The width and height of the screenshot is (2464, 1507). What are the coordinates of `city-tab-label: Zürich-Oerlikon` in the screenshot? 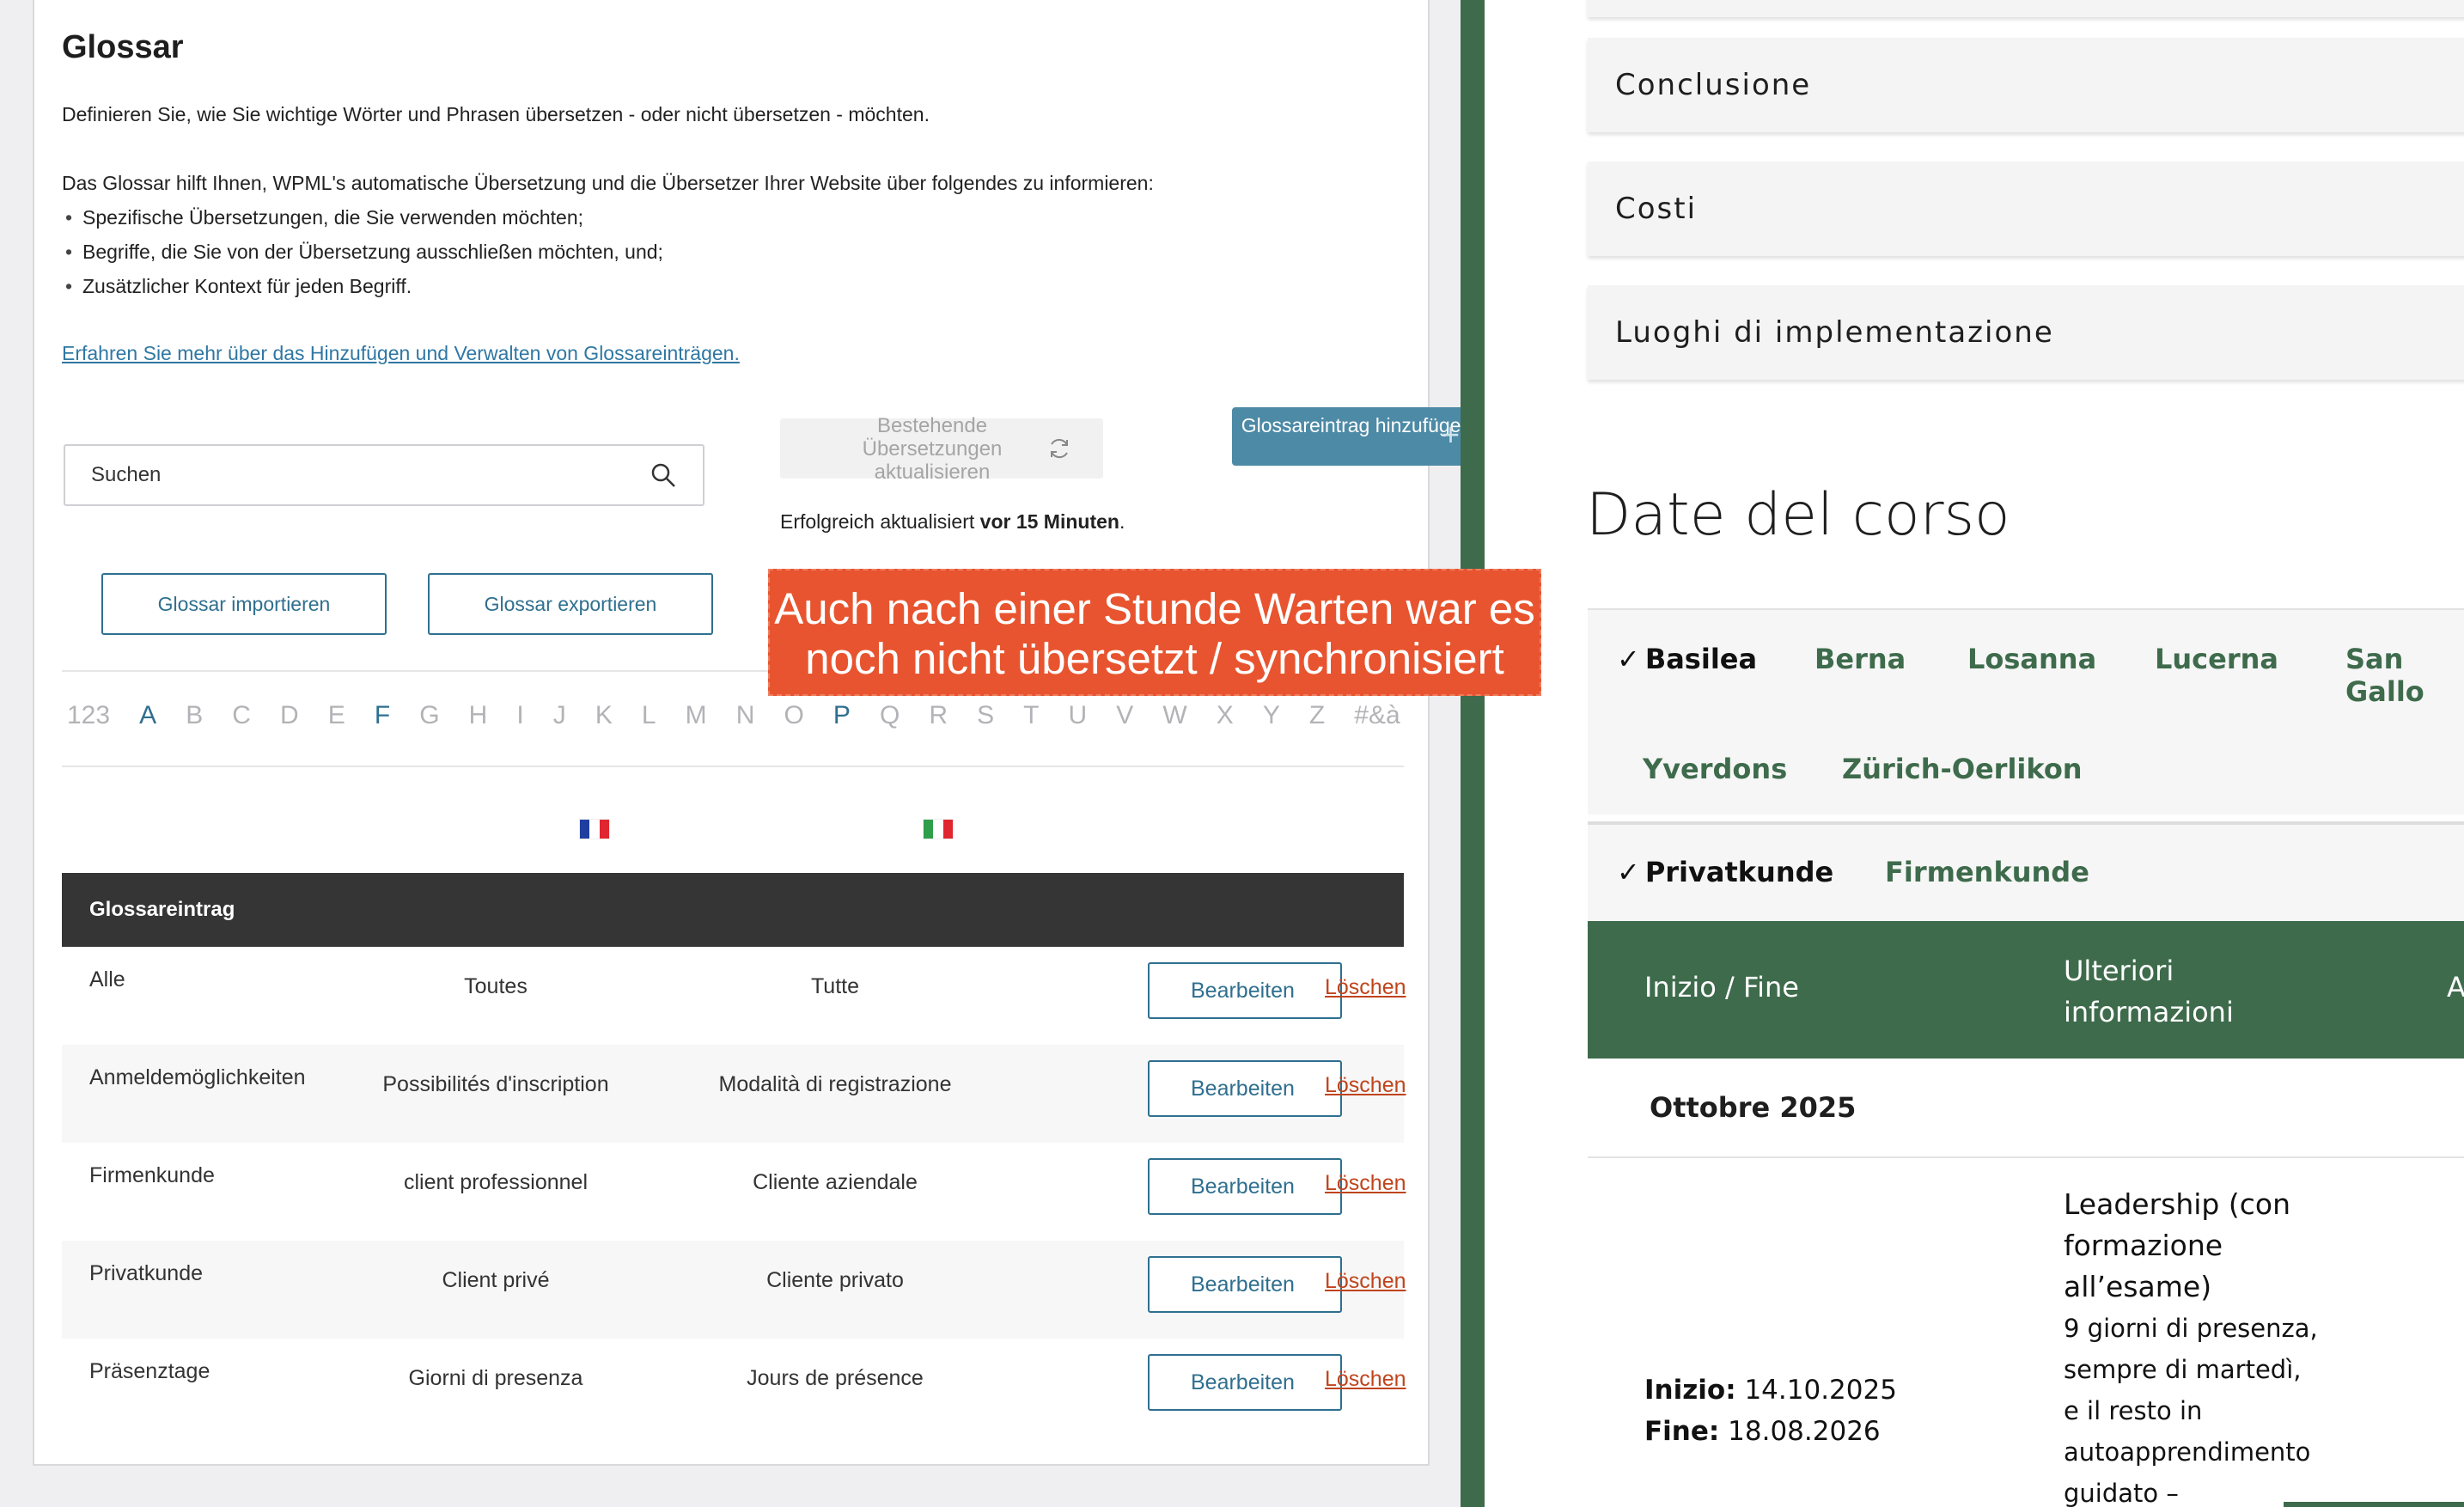 It's located at (1962, 769).